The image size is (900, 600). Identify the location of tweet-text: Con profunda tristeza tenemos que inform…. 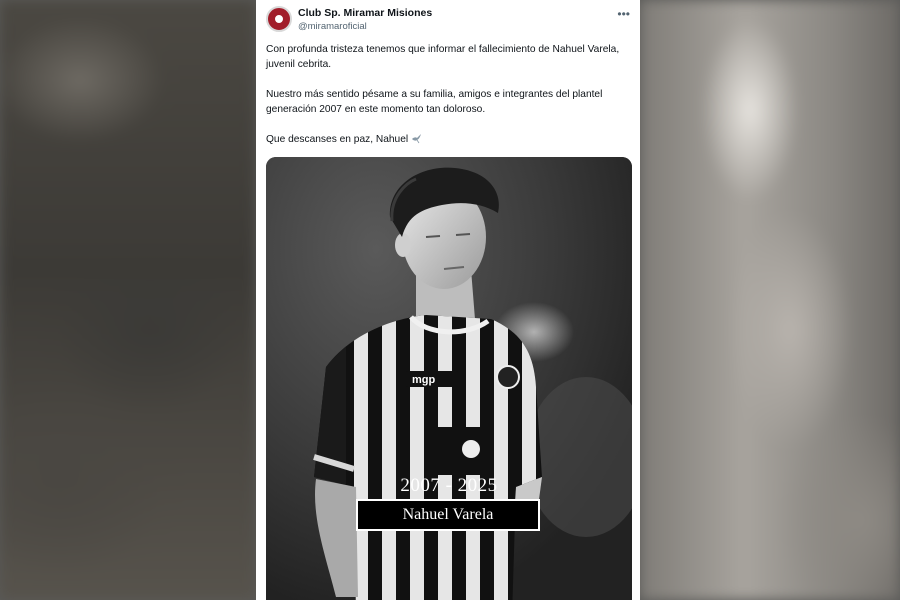
(447, 103).